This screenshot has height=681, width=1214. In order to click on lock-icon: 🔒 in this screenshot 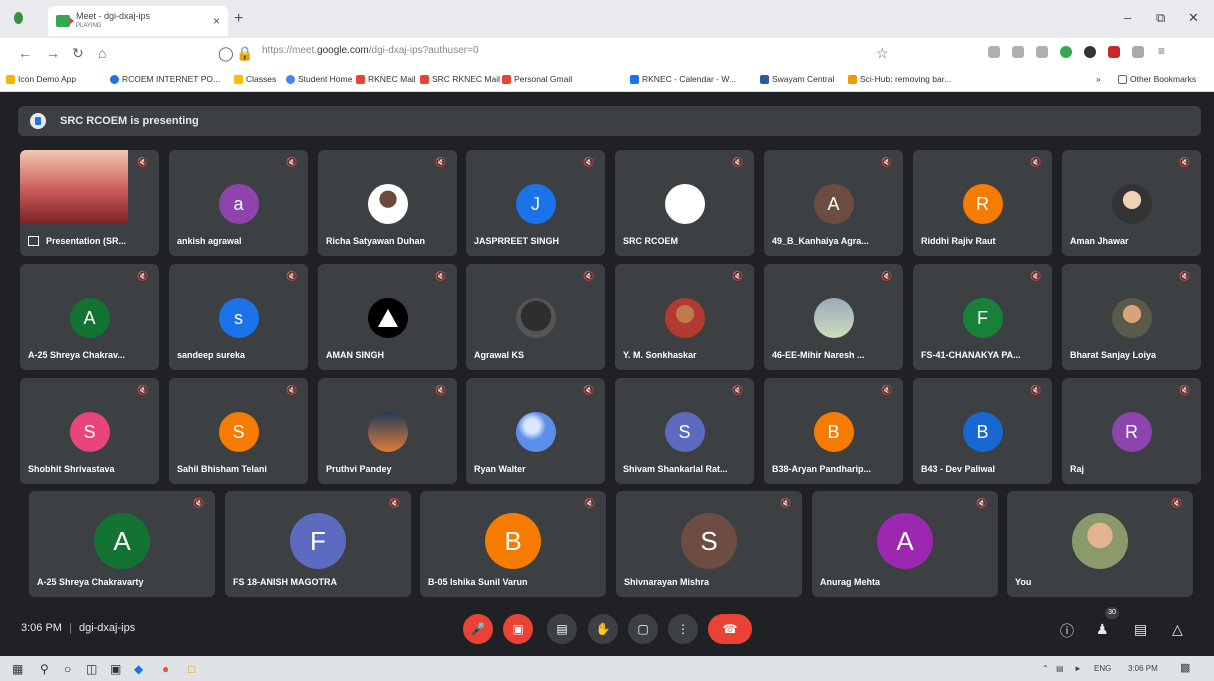, I will do `click(244, 53)`.